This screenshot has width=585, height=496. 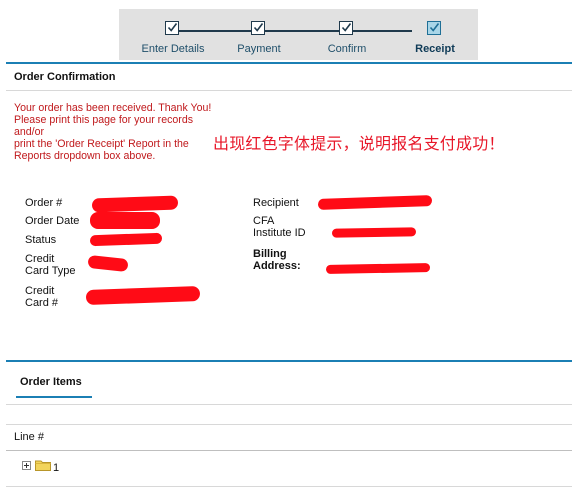 What do you see at coordinates (65, 77) in the screenshot?
I see `section-title-order-confirmation: Order Confirmation` at bounding box center [65, 77].